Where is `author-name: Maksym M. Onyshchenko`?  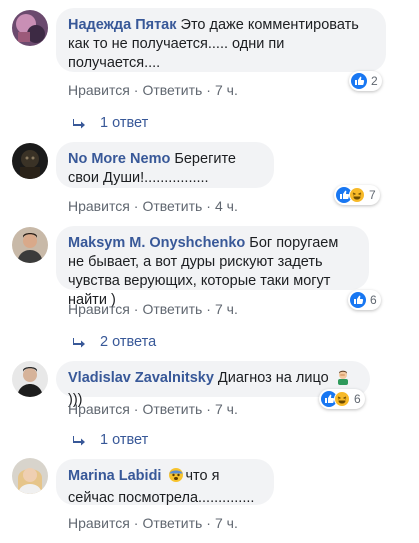 author-name: Maksym M. Onyshchenko is located at coordinates (156, 243).